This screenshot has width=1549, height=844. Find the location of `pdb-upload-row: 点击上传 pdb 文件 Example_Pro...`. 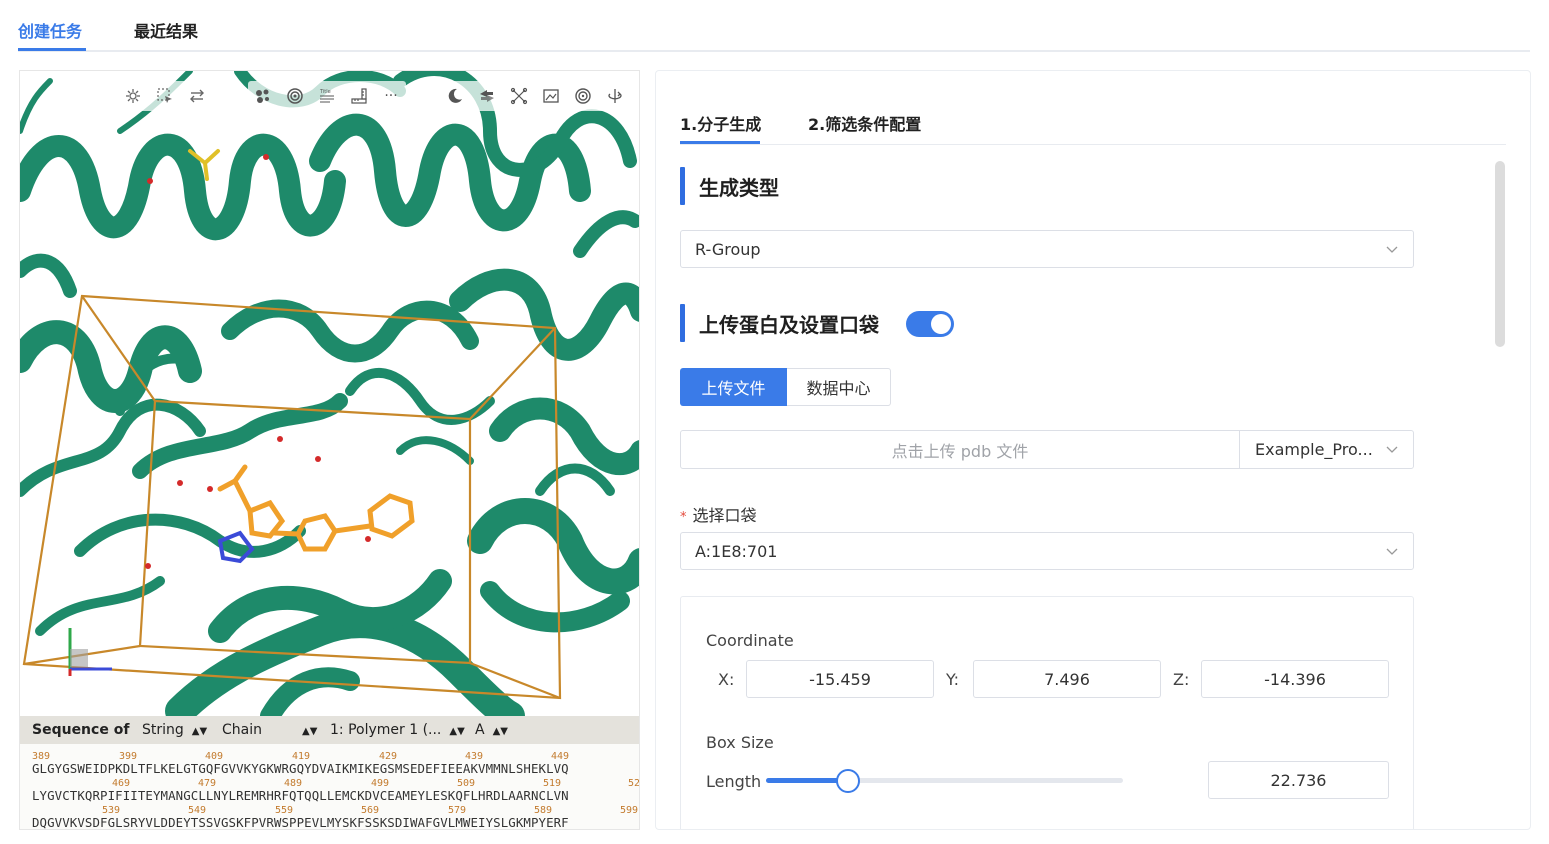

pdb-upload-row: 点击上传 pdb 文件 Example_Pro... is located at coordinates (1047, 449).